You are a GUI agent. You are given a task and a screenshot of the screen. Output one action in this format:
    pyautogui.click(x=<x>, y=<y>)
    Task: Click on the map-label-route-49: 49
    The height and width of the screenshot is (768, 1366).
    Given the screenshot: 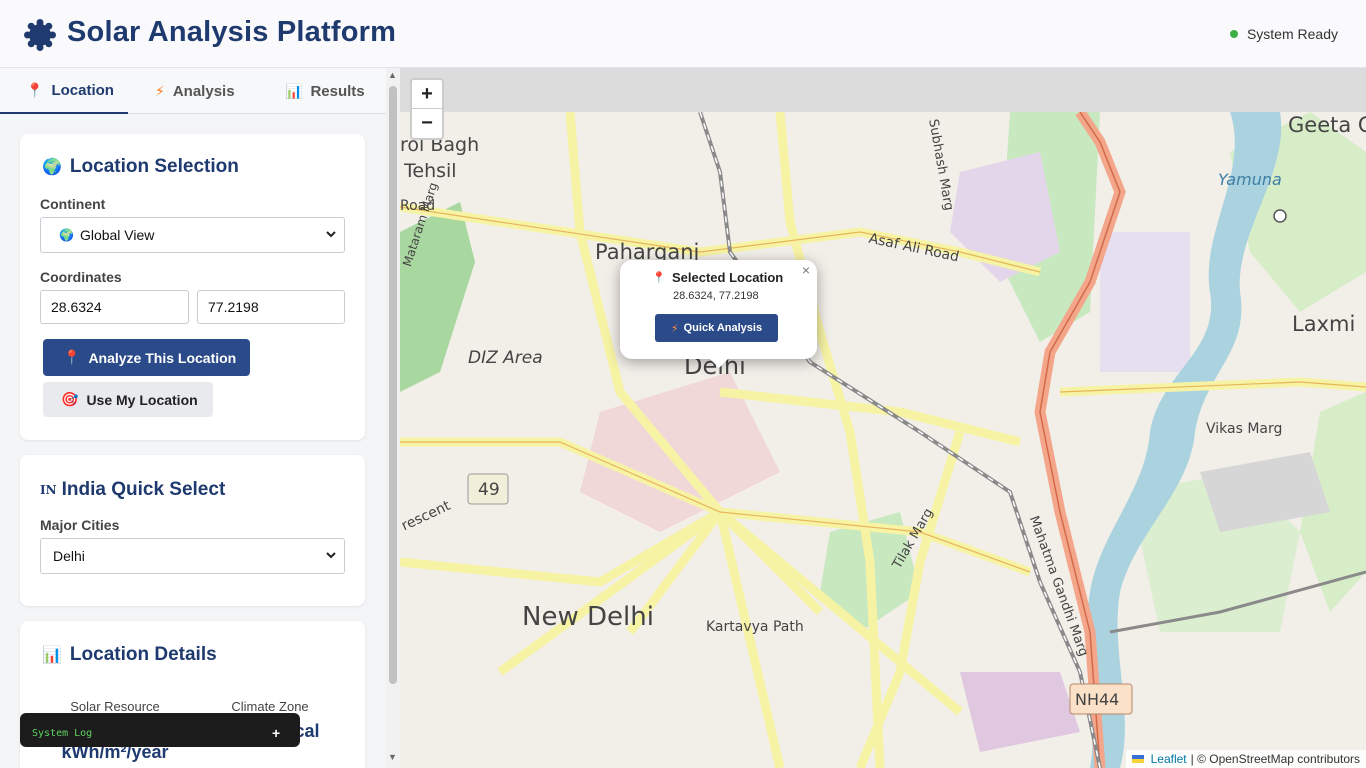 What is the action you would take?
    pyautogui.click(x=489, y=490)
    